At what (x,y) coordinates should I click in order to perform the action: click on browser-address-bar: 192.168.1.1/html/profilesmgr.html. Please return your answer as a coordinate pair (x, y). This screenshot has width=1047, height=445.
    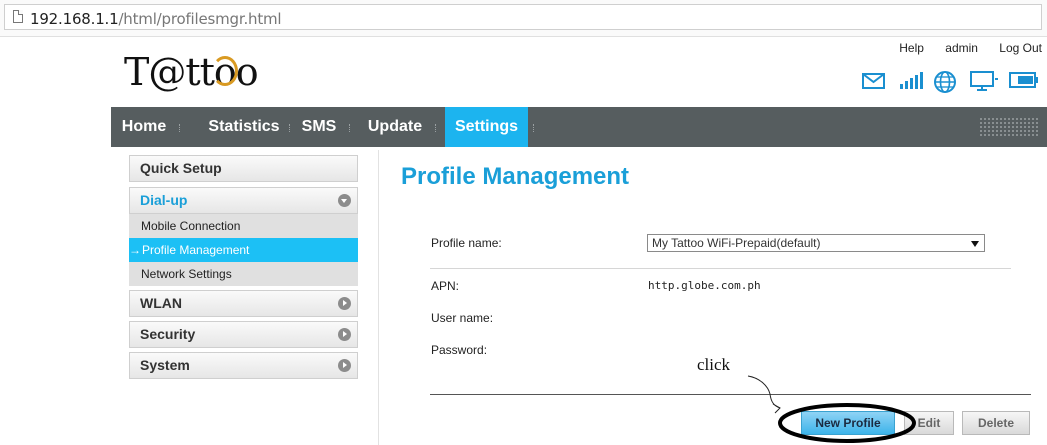
    Looking at the image, I should click on (523, 18).